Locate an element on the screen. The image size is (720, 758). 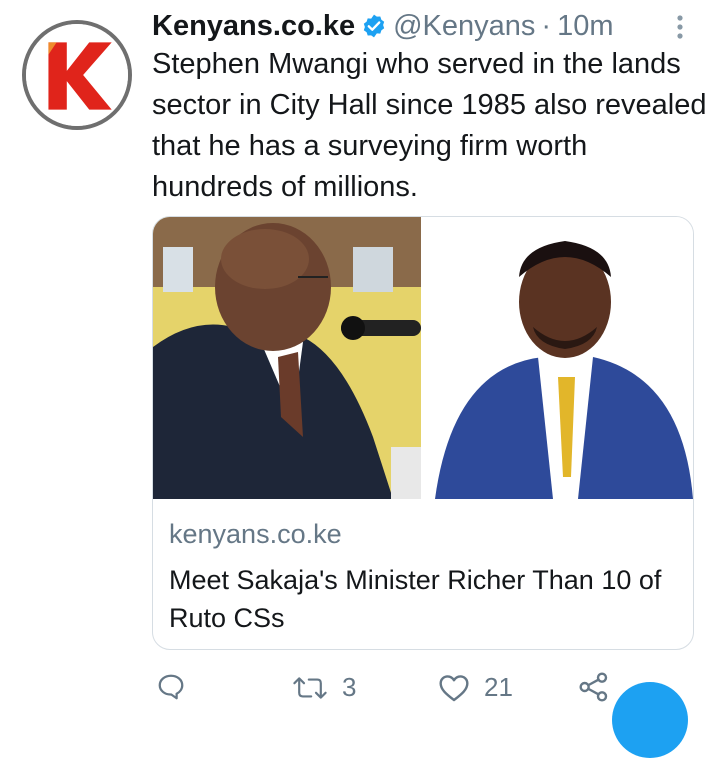
compose-button is located at coordinates (650, 720).